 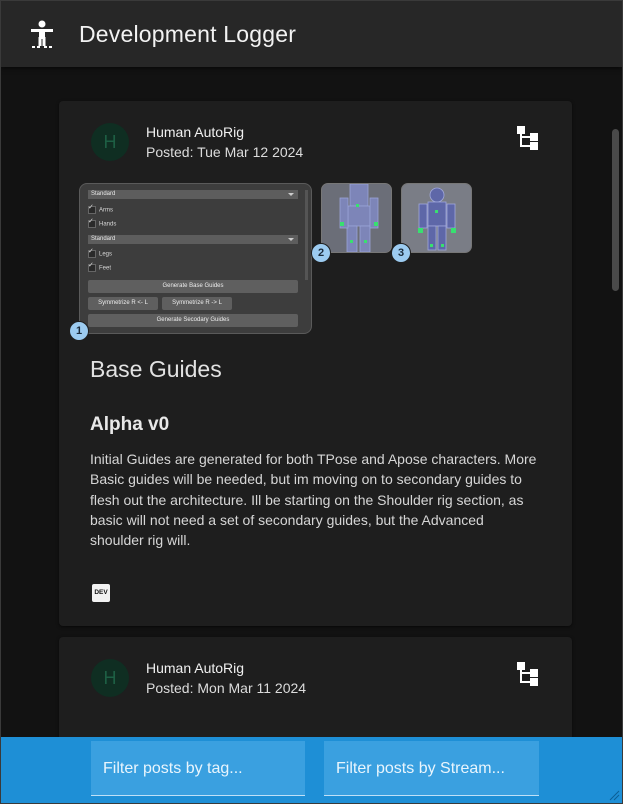 I want to click on ui-checkbox-hands: Hands, so click(x=102, y=222).